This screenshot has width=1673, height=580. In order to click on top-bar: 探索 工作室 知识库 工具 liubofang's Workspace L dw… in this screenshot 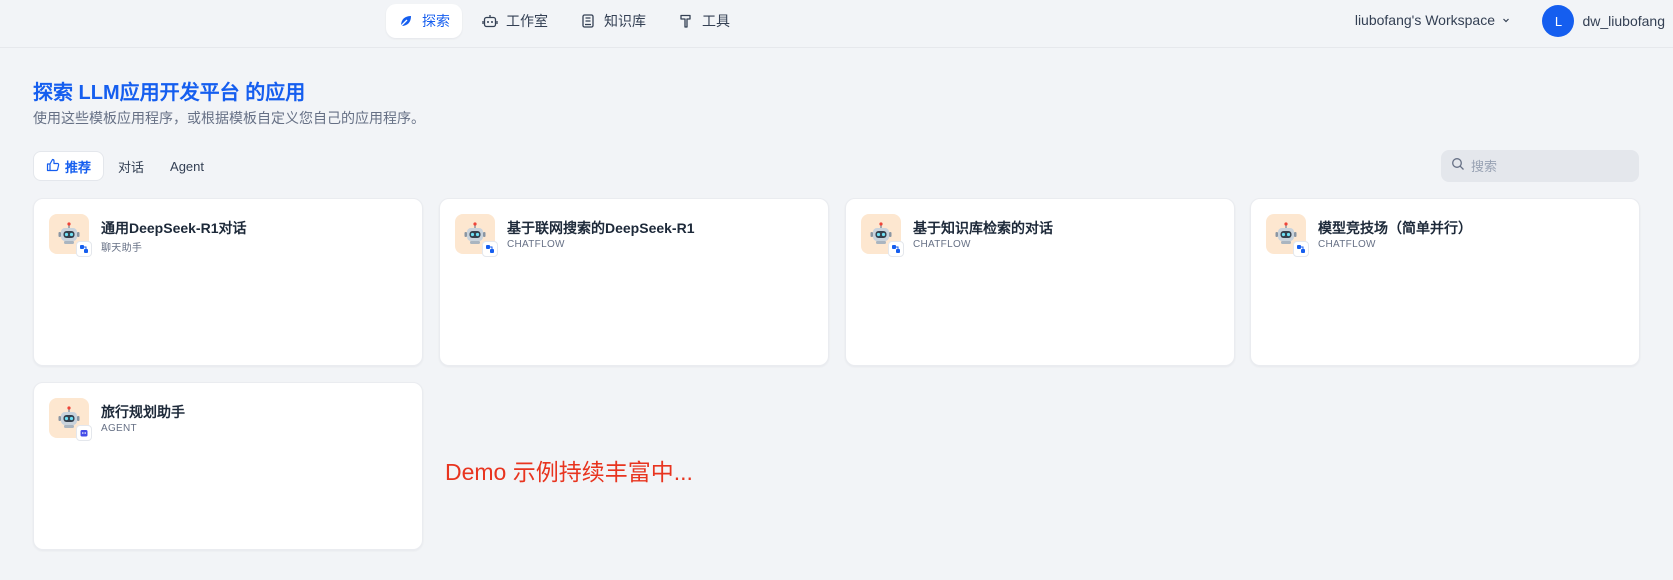, I will do `click(836, 24)`.